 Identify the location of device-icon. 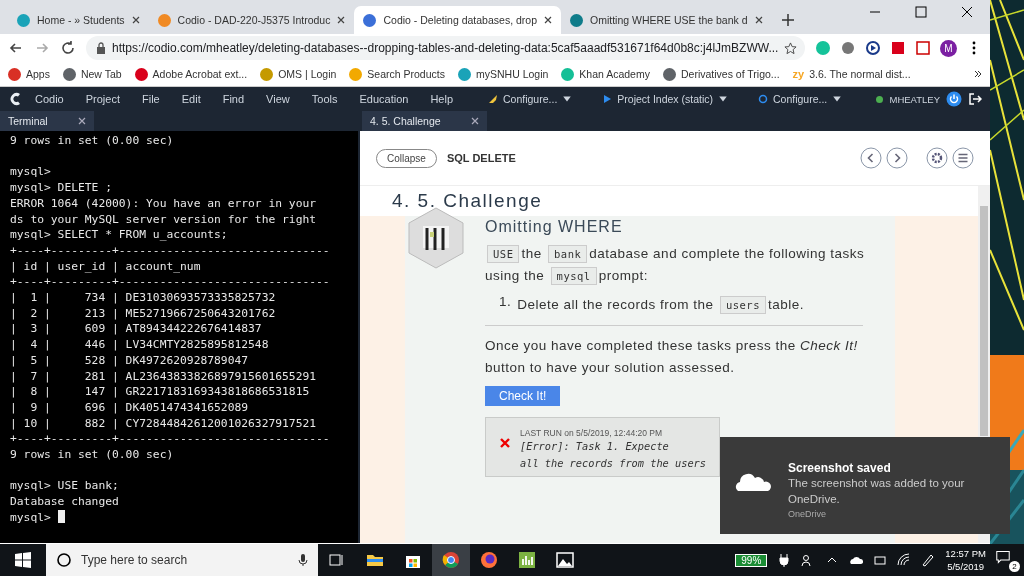
(880, 560).